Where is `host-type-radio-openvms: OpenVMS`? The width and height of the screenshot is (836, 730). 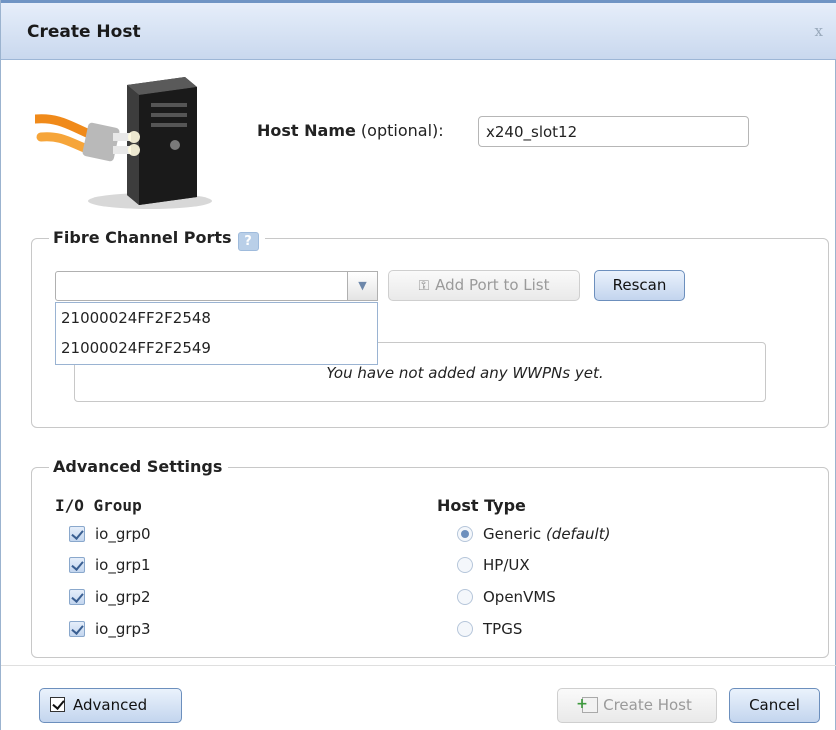
host-type-radio-openvms: OpenVMS is located at coordinates (506, 597).